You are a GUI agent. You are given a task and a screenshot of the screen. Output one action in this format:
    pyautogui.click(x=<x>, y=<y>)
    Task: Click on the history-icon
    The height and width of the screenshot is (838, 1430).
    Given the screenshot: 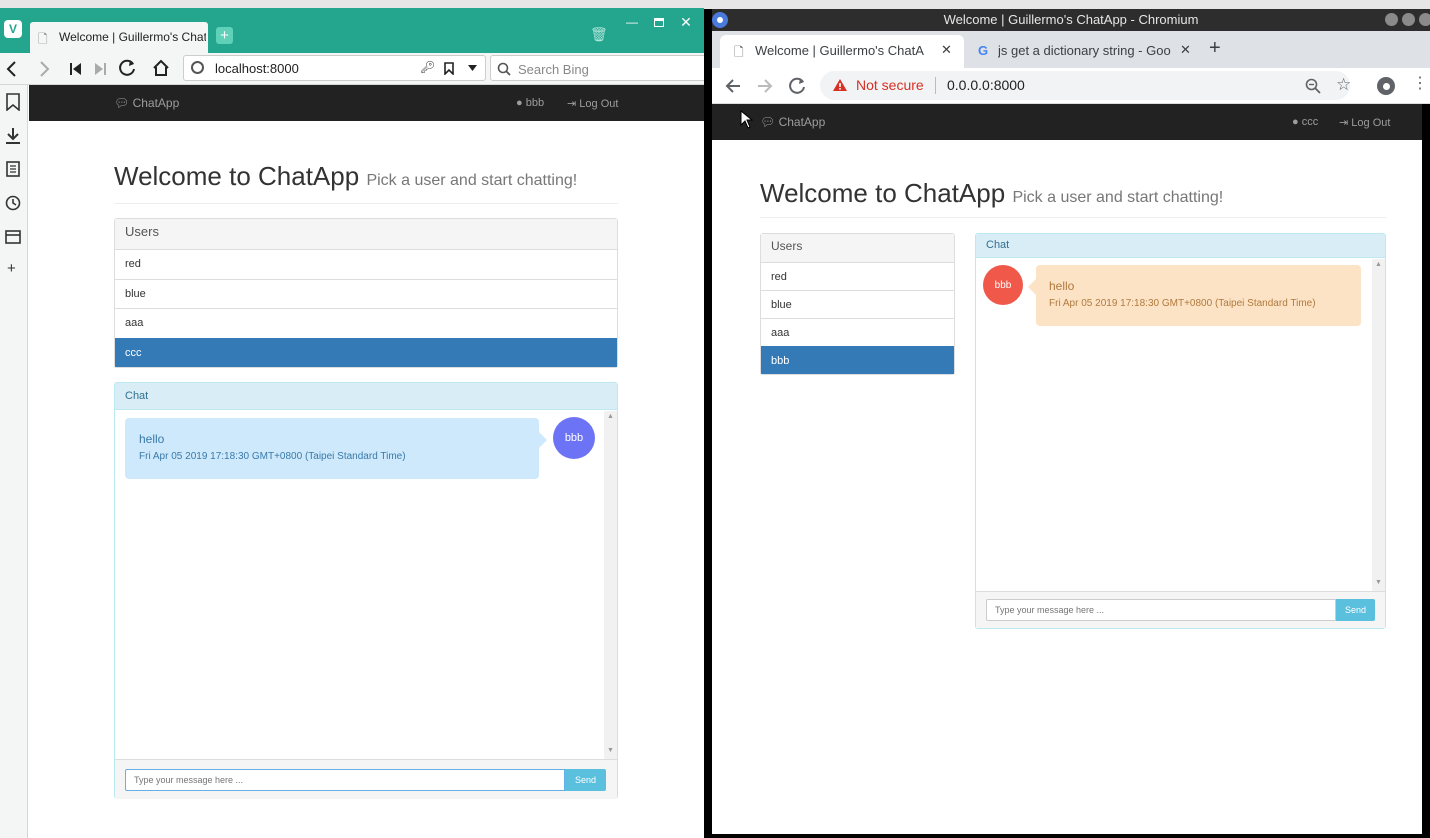 What is the action you would take?
    pyautogui.click(x=13, y=203)
    